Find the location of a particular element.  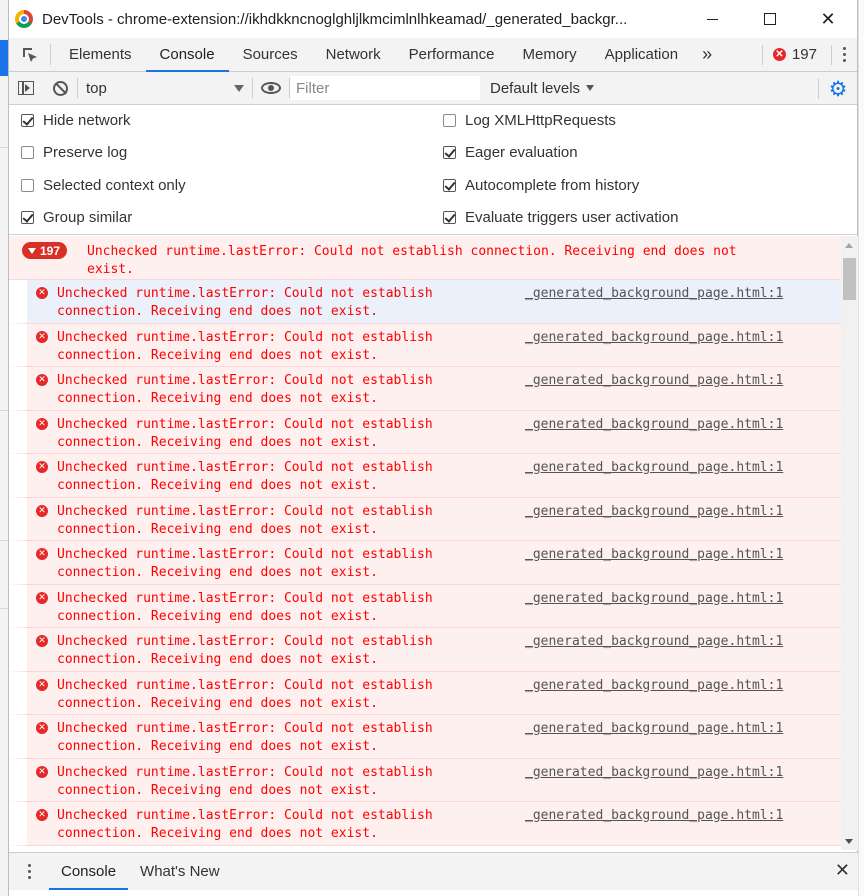

background-divider is located at coordinates (4, 608).